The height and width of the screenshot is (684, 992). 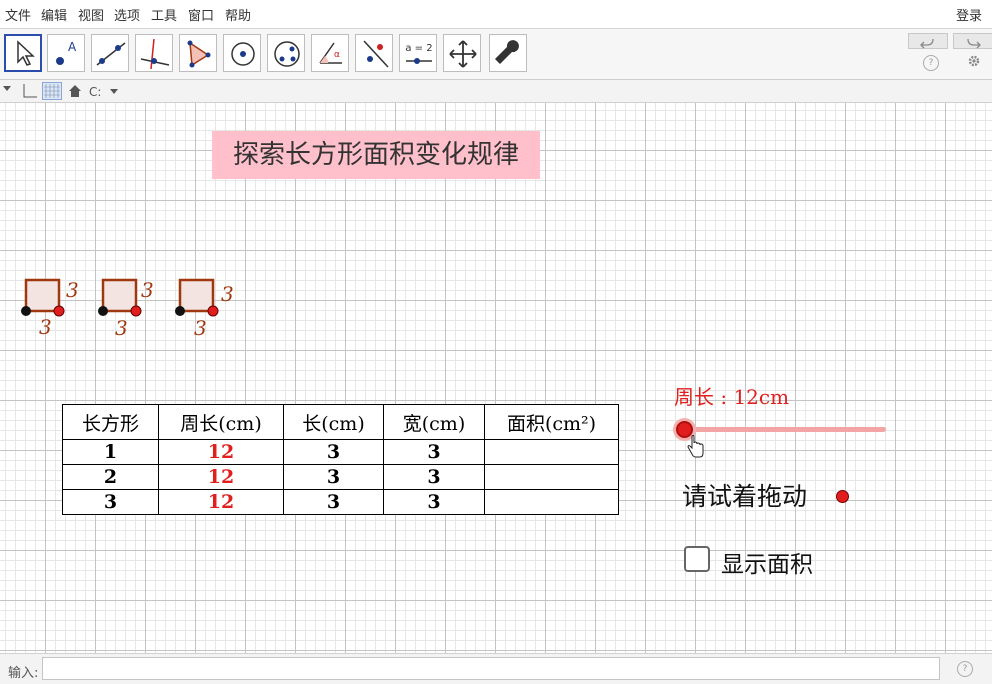 I want to click on reflect-icon, so click(x=376, y=54).